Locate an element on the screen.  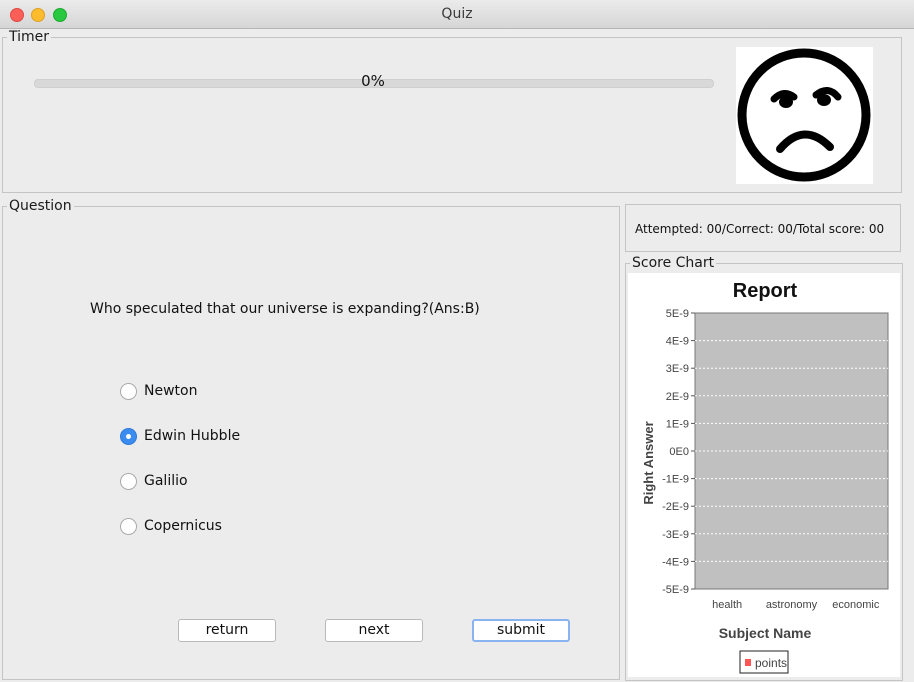
y-tick-label: 0E0 is located at coordinates (679, 452).